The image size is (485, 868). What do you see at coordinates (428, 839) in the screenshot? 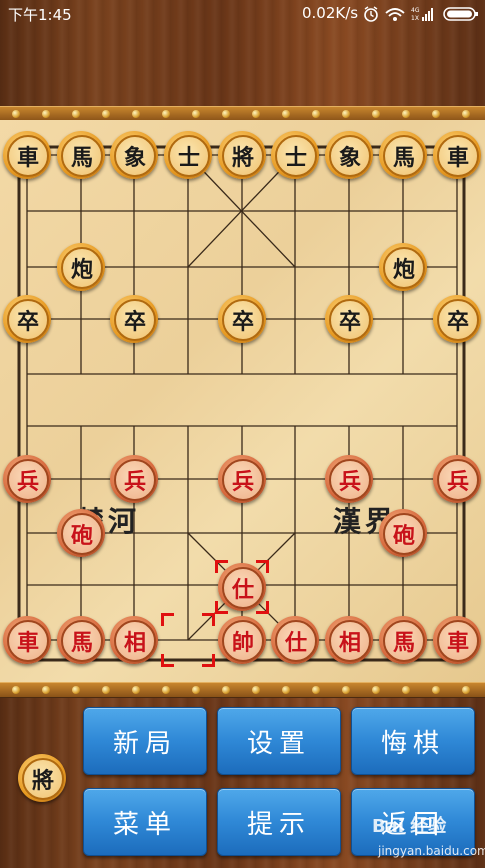
I see `baidu-jingyan-watermark: Bai 经验 jingyan.baidu.com` at bounding box center [428, 839].